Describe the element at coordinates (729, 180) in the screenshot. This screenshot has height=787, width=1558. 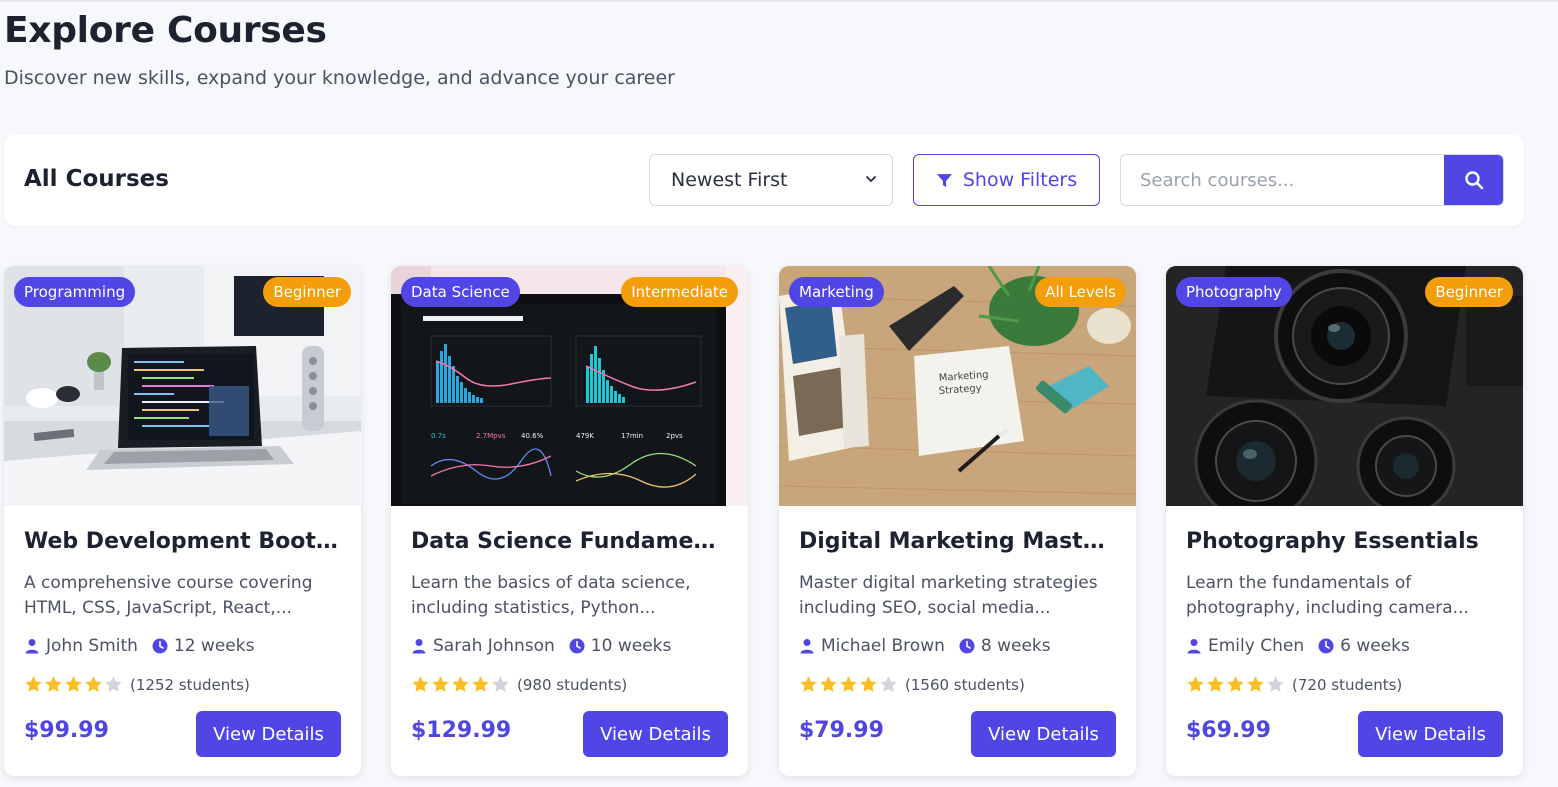
I see `sort-select-value: Newest First` at that location.